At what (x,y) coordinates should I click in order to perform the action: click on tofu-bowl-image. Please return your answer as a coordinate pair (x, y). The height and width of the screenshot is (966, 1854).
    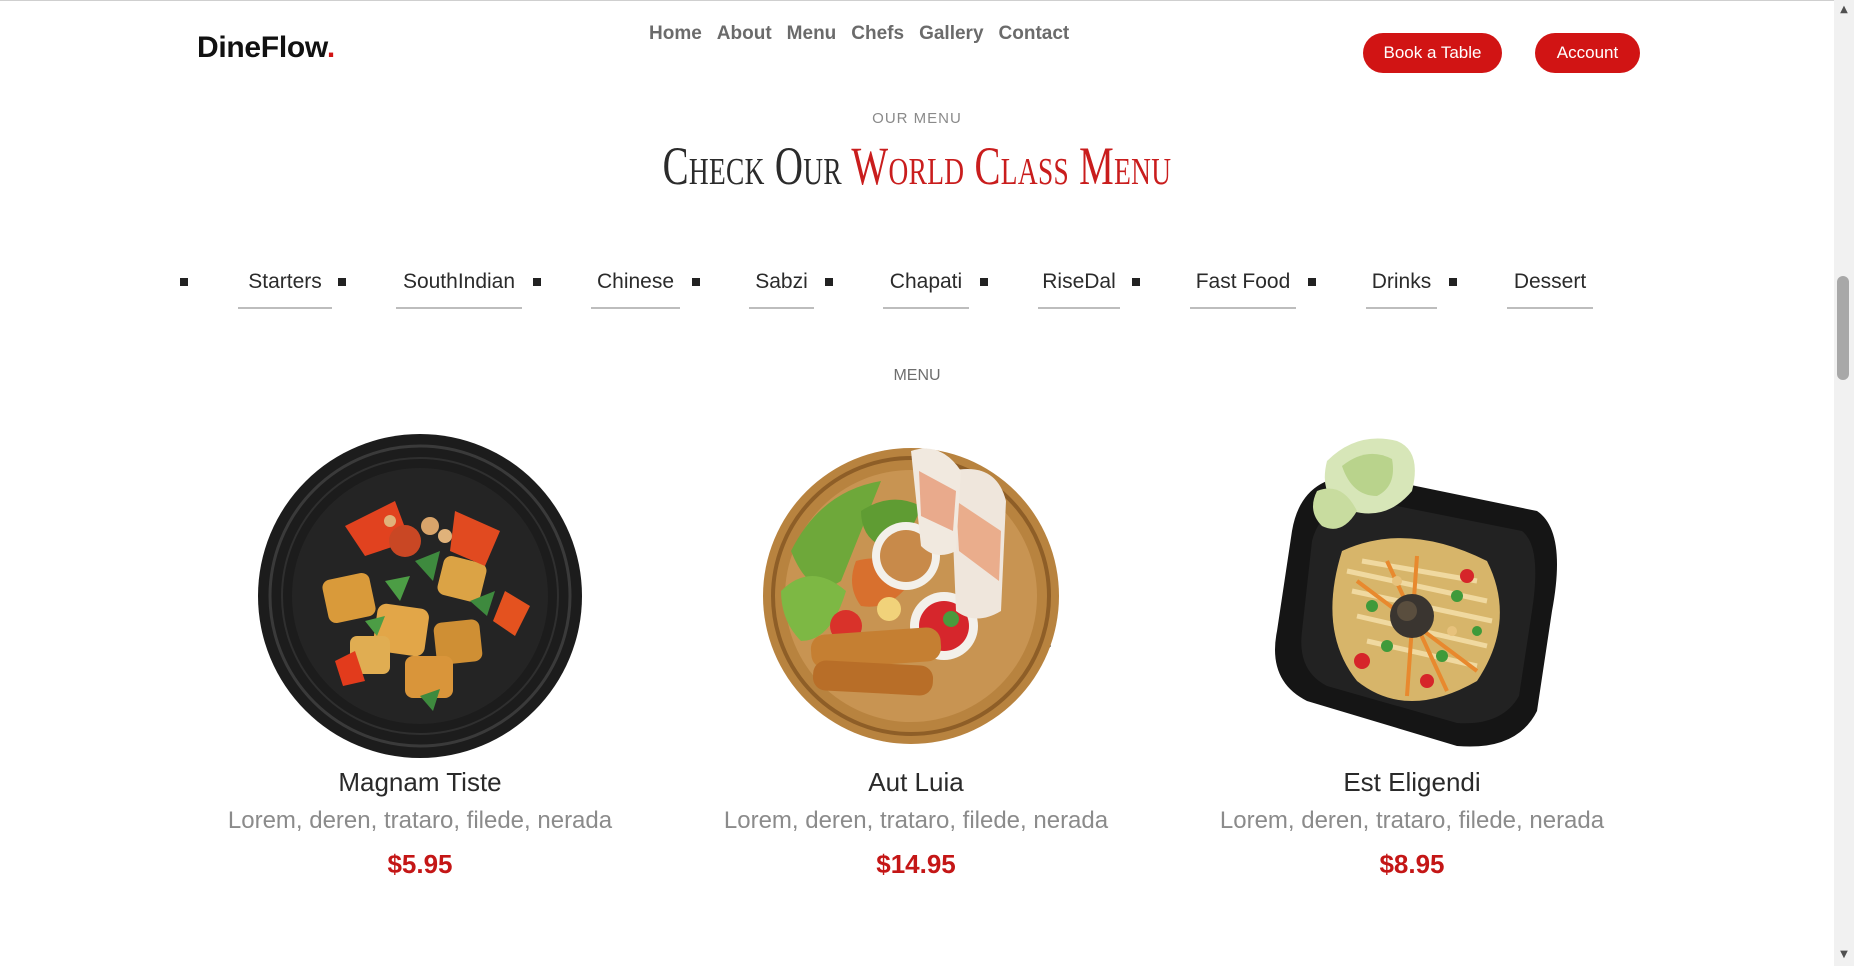
    Looking at the image, I should click on (420, 596).